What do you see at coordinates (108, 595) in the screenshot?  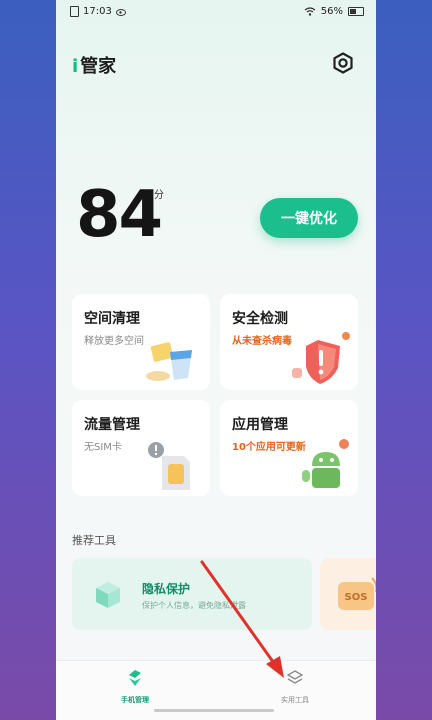 I see `cube-icon` at bounding box center [108, 595].